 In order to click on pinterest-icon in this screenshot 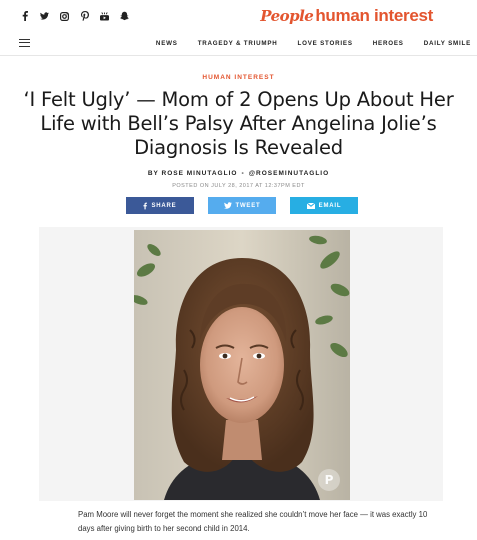, I will do `click(84, 16)`.